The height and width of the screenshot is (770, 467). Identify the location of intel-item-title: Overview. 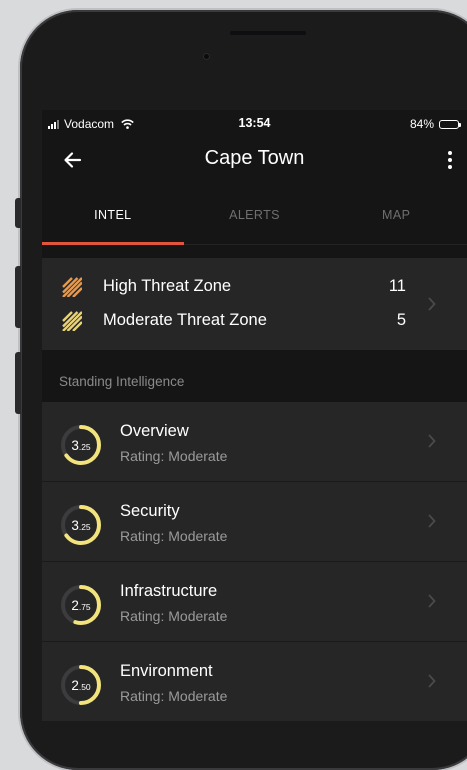
(154, 431).